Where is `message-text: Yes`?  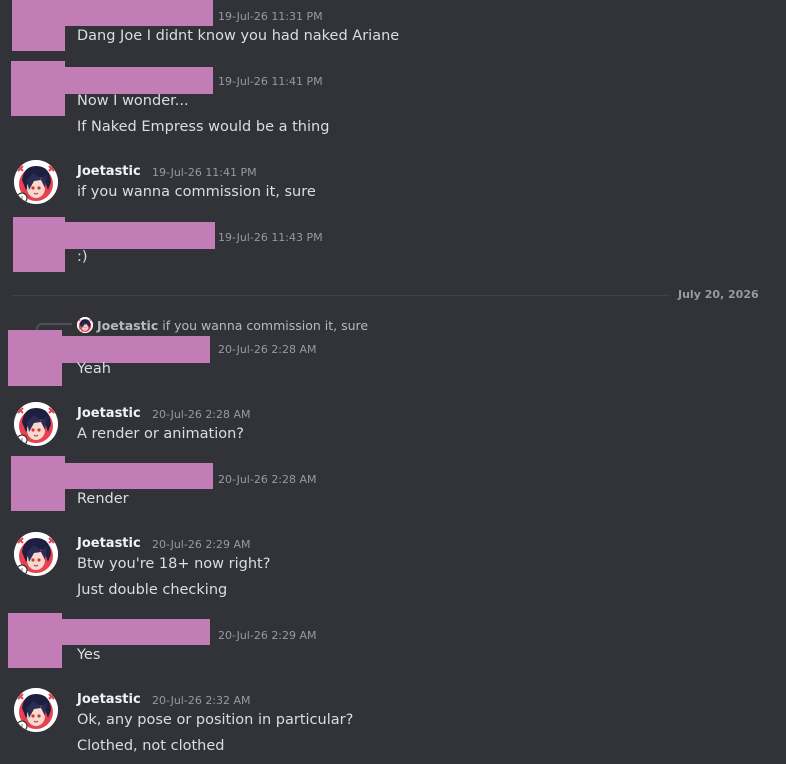 message-text: Yes is located at coordinates (89, 655).